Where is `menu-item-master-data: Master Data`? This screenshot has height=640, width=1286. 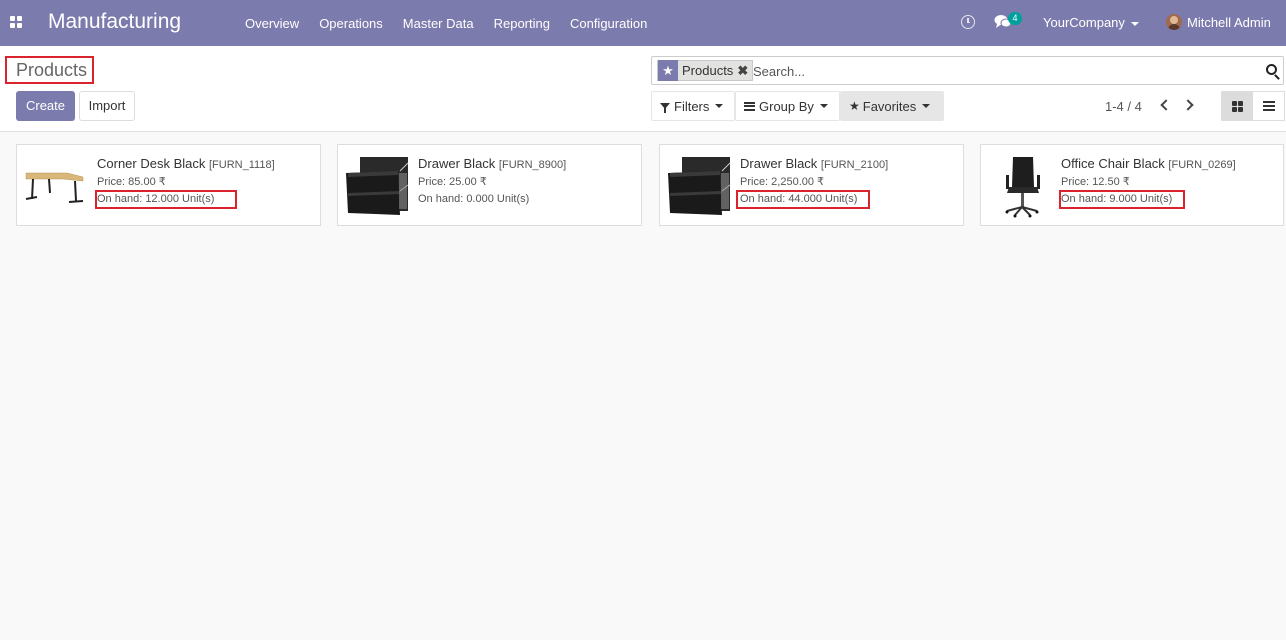 menu-item-master-data: Master Data is located at coordinates (438, 23).